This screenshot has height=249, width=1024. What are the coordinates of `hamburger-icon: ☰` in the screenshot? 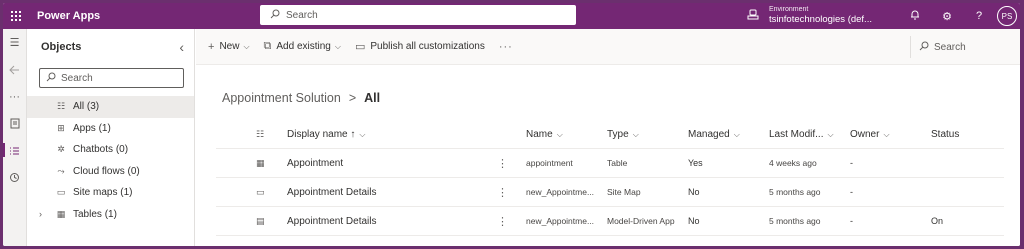 It's located at (14, 42).